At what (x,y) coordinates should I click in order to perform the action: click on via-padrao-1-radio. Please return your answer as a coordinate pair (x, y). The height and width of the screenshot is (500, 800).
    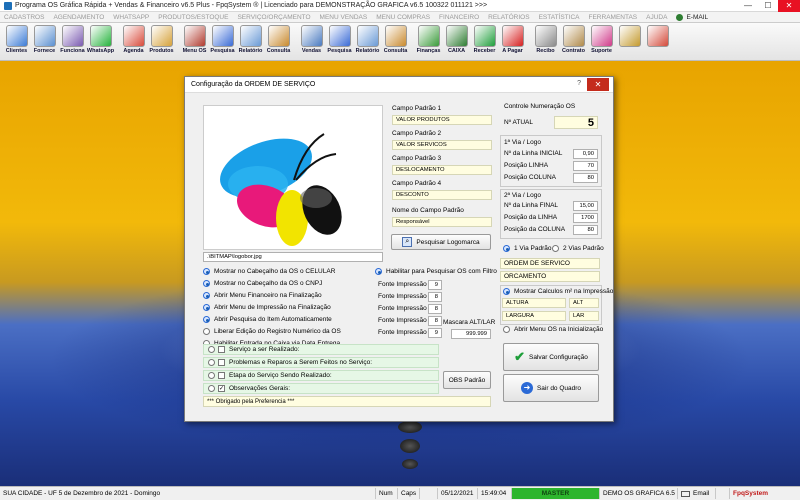
    Looking at the image, I should click on (506, 248).